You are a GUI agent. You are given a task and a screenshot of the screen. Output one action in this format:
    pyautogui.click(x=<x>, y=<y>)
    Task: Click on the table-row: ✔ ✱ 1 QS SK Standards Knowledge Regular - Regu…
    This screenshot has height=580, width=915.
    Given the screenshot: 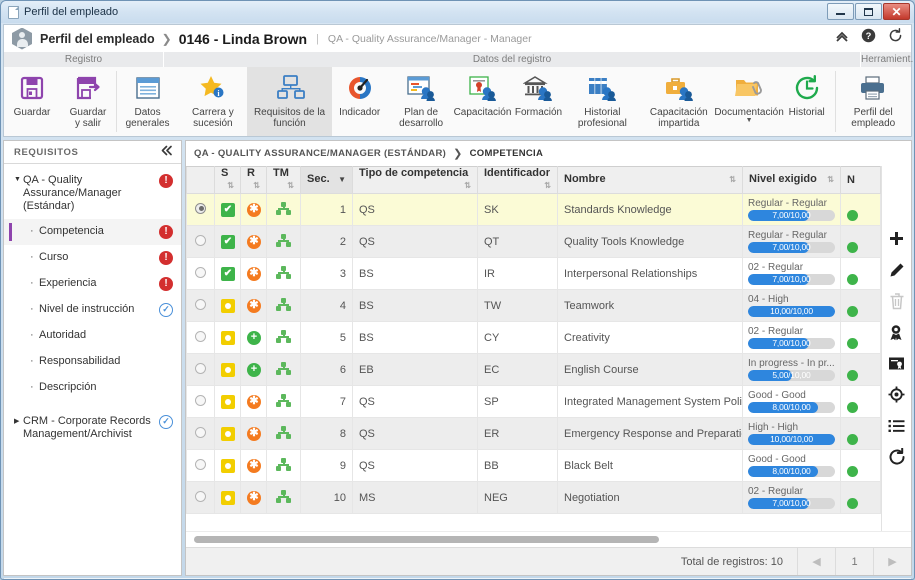 What is the action you would take?
    pyautogui.click(x=533, y=209)
    